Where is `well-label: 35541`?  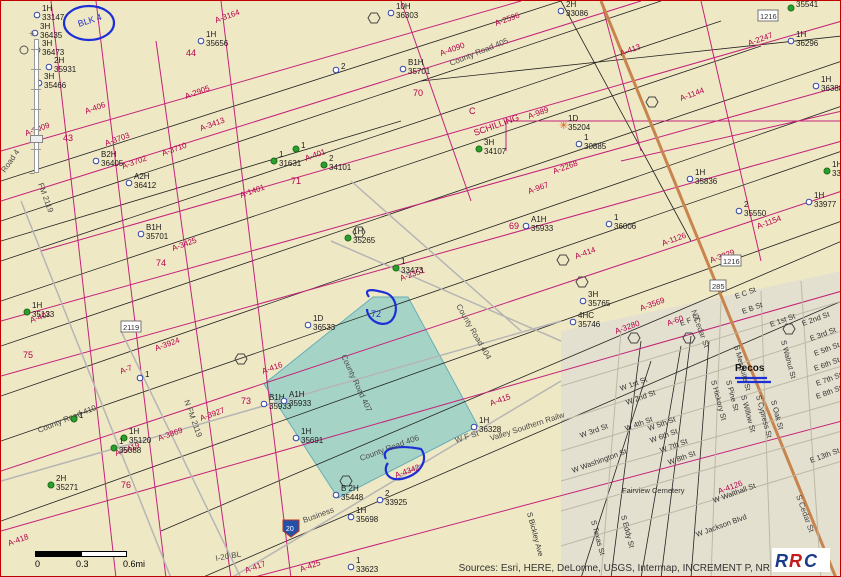 well-label: 35541 is located at coordinates (807, 5).